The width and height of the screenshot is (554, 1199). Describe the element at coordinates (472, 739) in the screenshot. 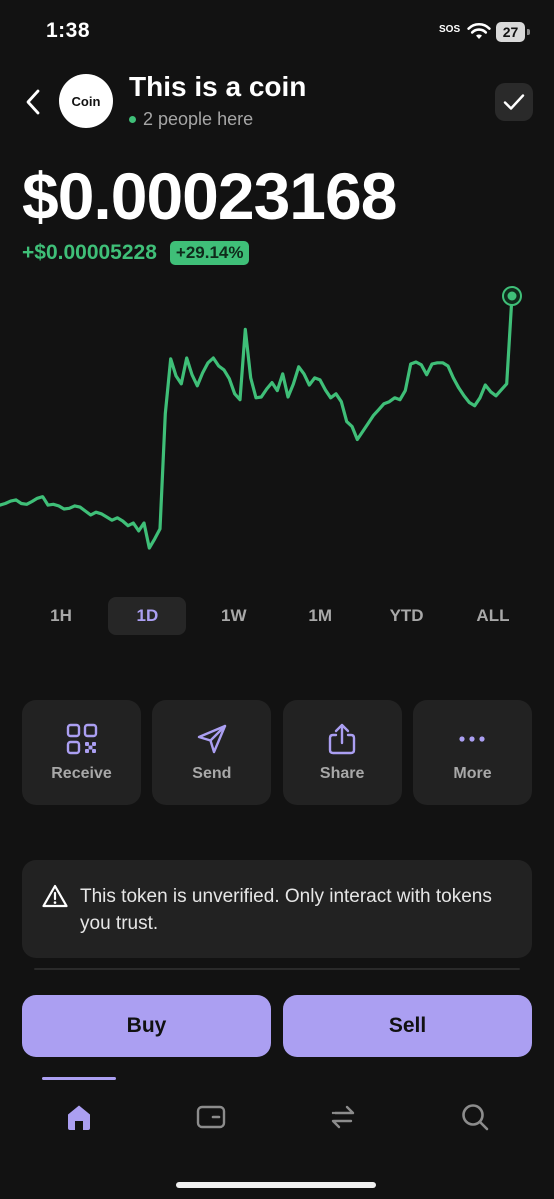

I see `more-icon` at that location.